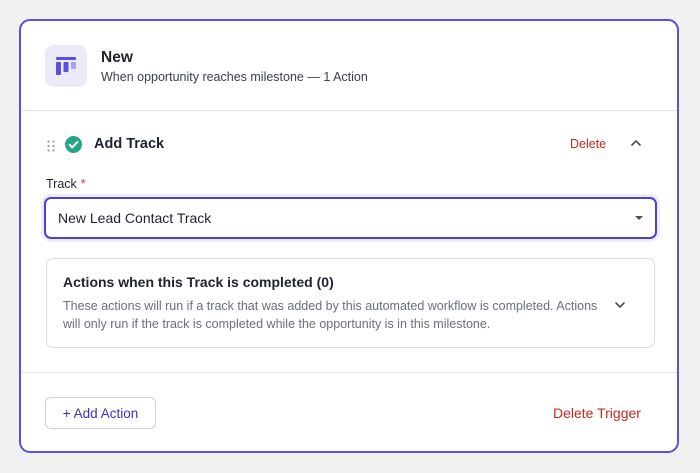  Describe the element at coordinates (597, 413) in the screenshot. I see `delete-trigger-button: Delete Trigger` at that location.